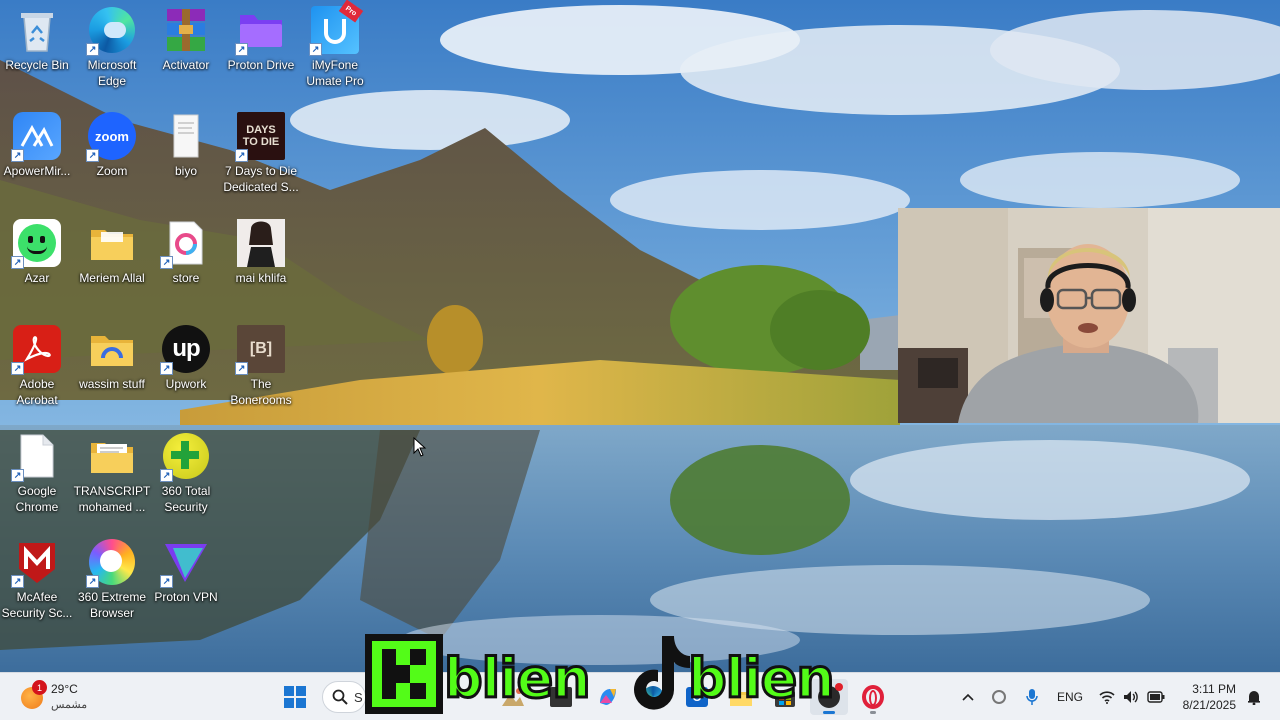 This screenshot has height=720, width=1280. I want to click on desktop-icon-label: Google Chrome, so click(37, 499).